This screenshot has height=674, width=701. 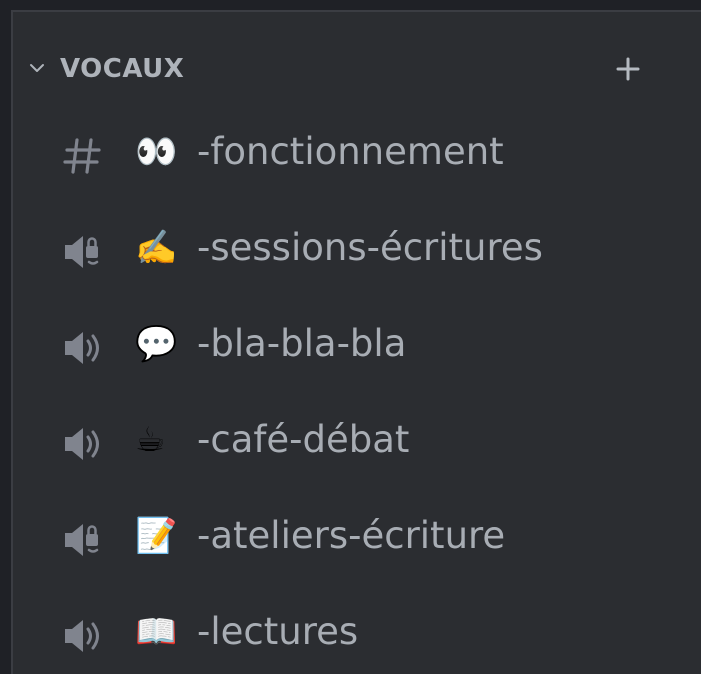 I want to click on channel-name: -fonctionnement, so click(x=350, y=151).